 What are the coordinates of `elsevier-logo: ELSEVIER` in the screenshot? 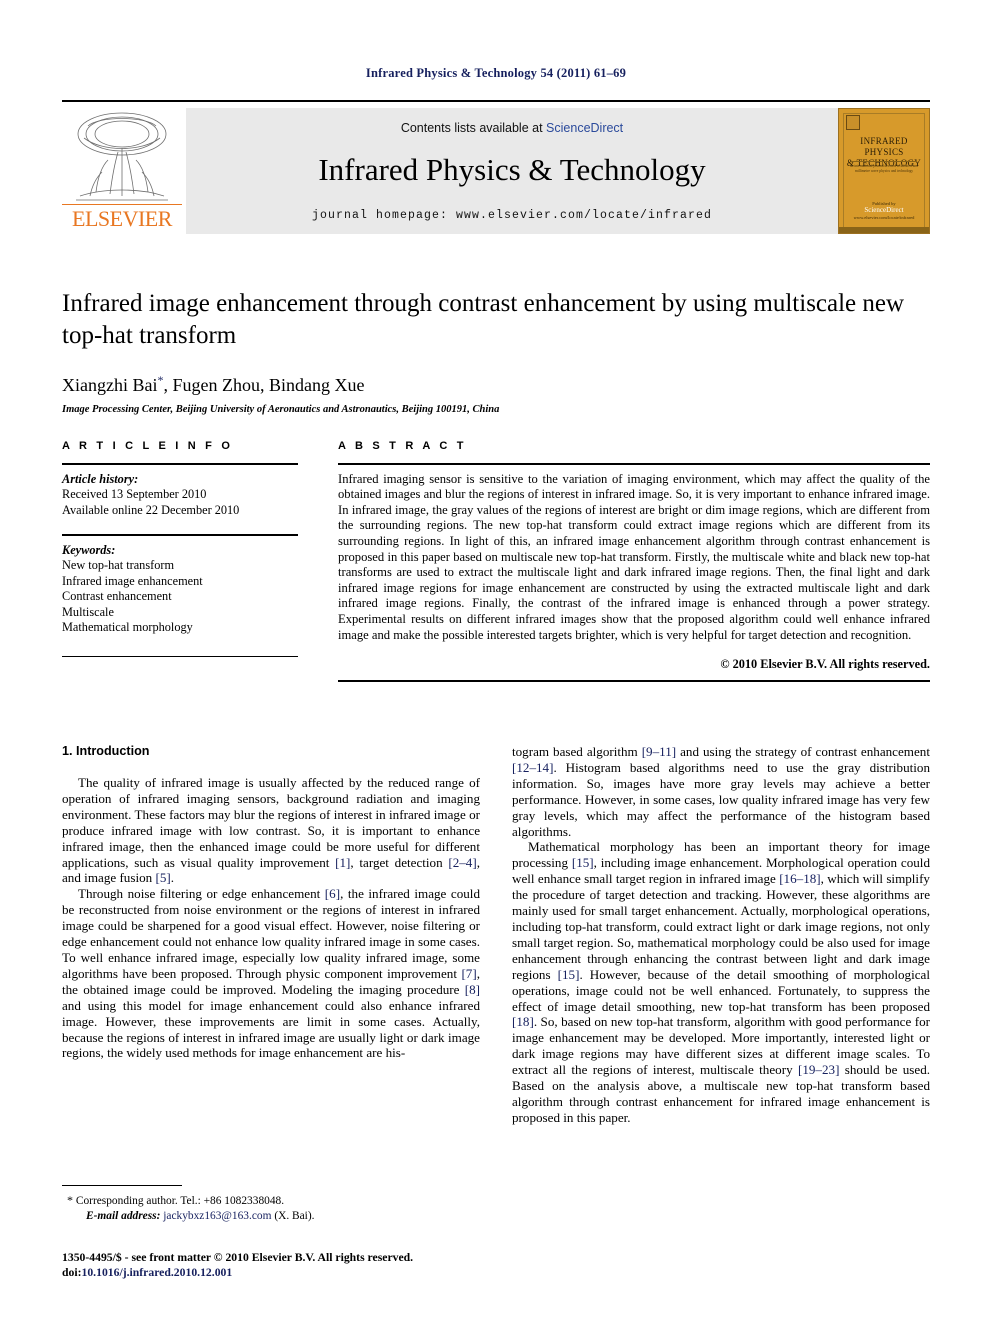 It's located at (122, 171).